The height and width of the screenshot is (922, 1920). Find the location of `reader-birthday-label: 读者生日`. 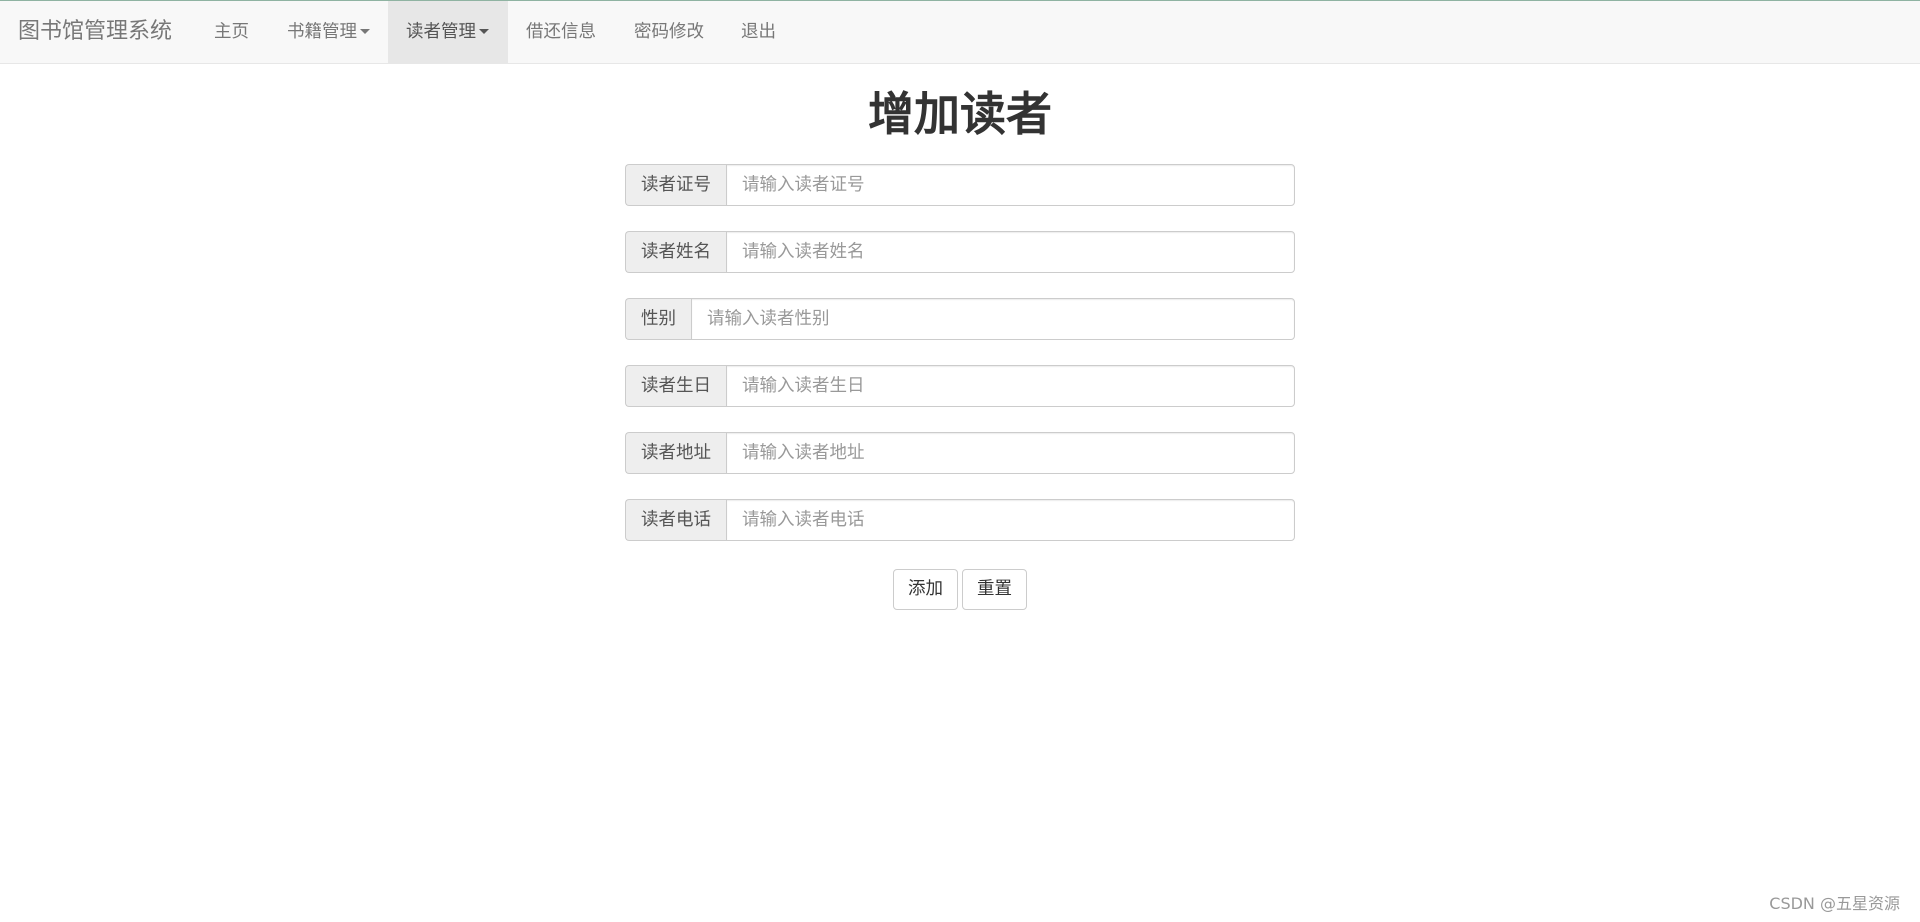

reader-birthday-label: 读者生日 is located at coordinates (675, 386).